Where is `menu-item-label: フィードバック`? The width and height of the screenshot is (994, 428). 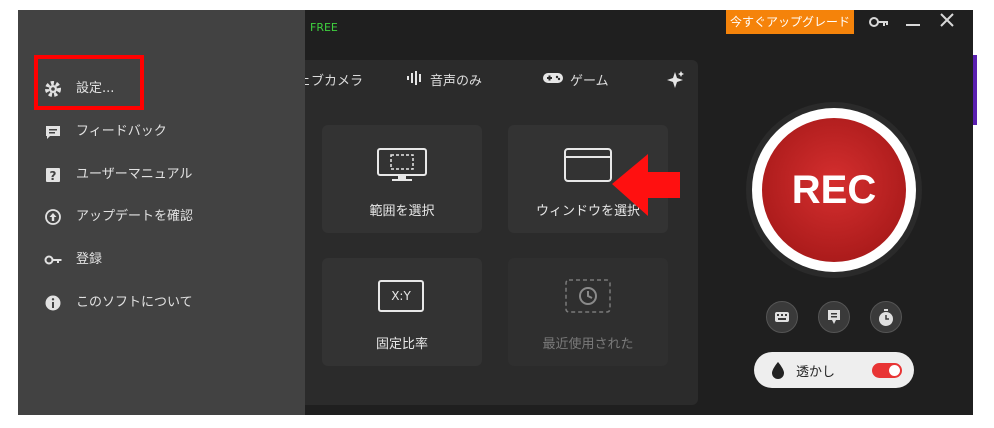
menu-item-label: フィードバック is located at coordinates (121, 131).